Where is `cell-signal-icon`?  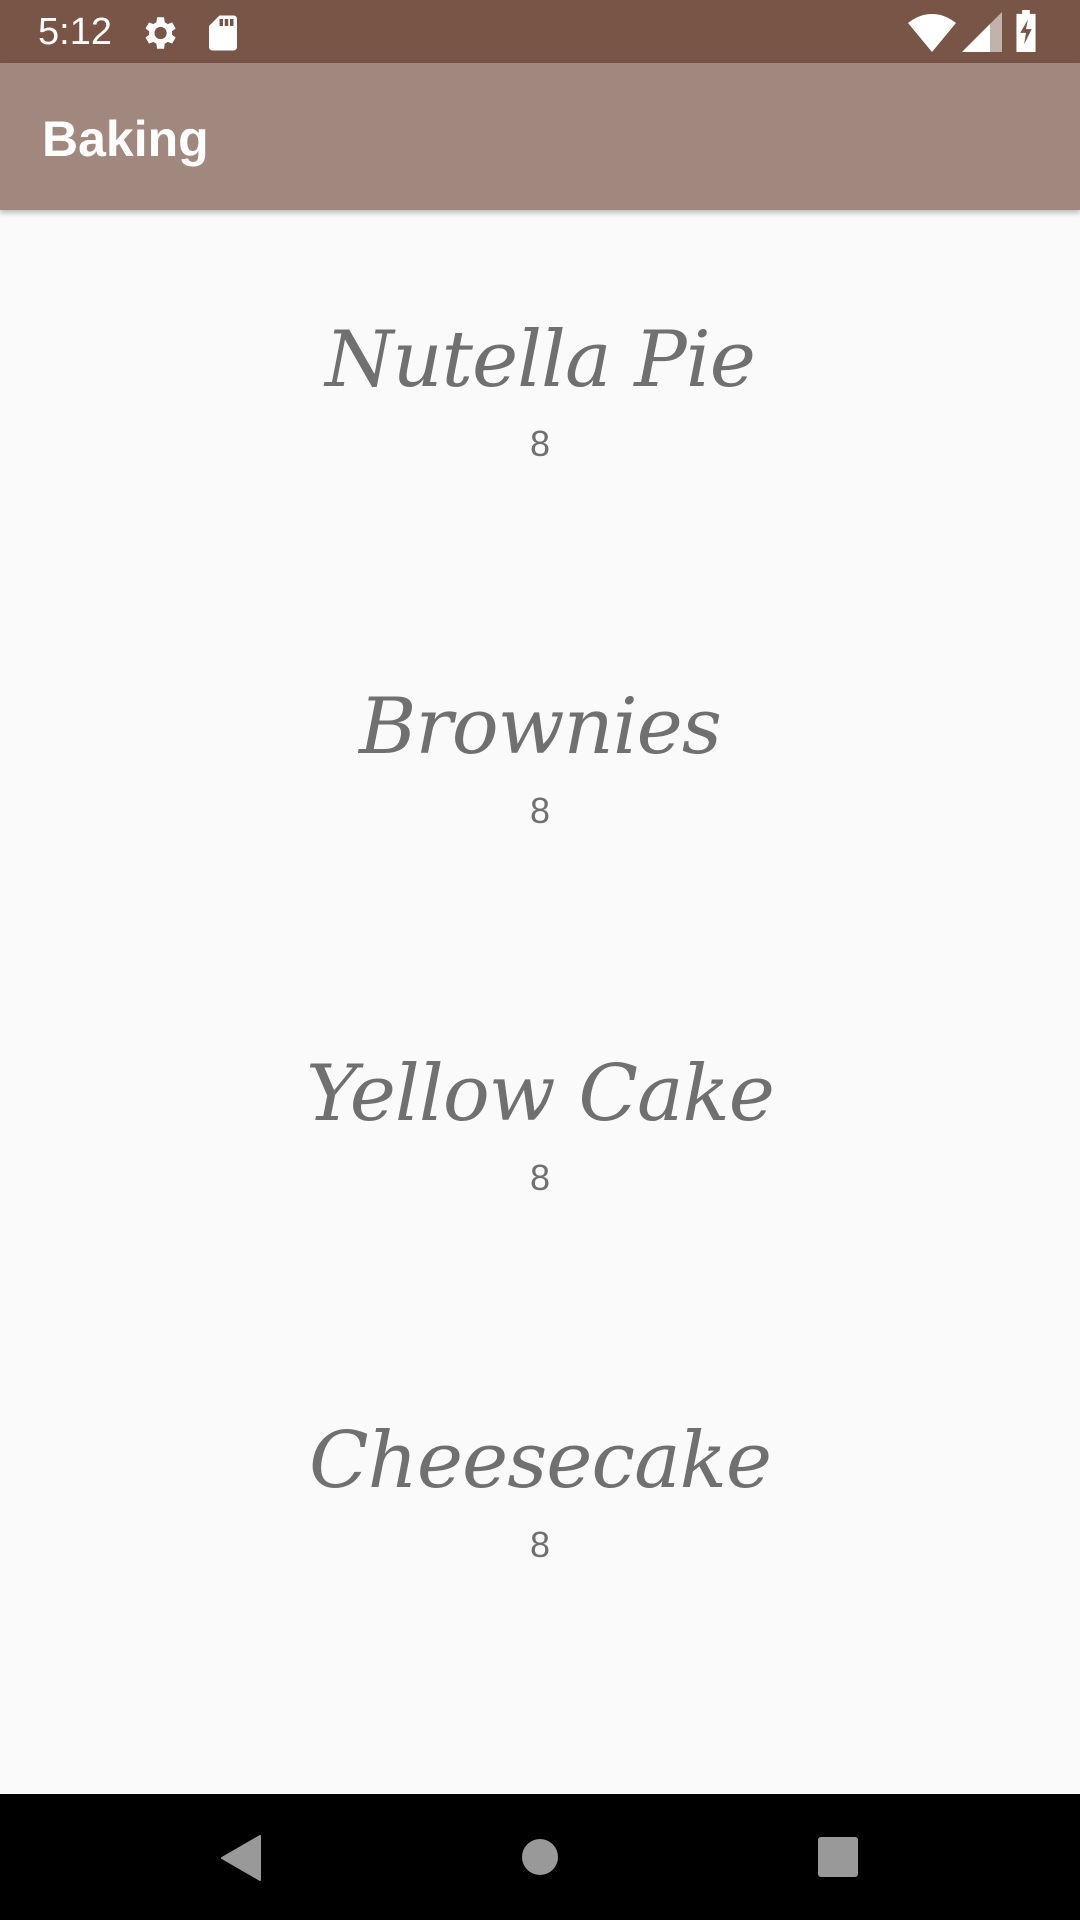 cell-signal-icon is located at coordinates (982, 34).